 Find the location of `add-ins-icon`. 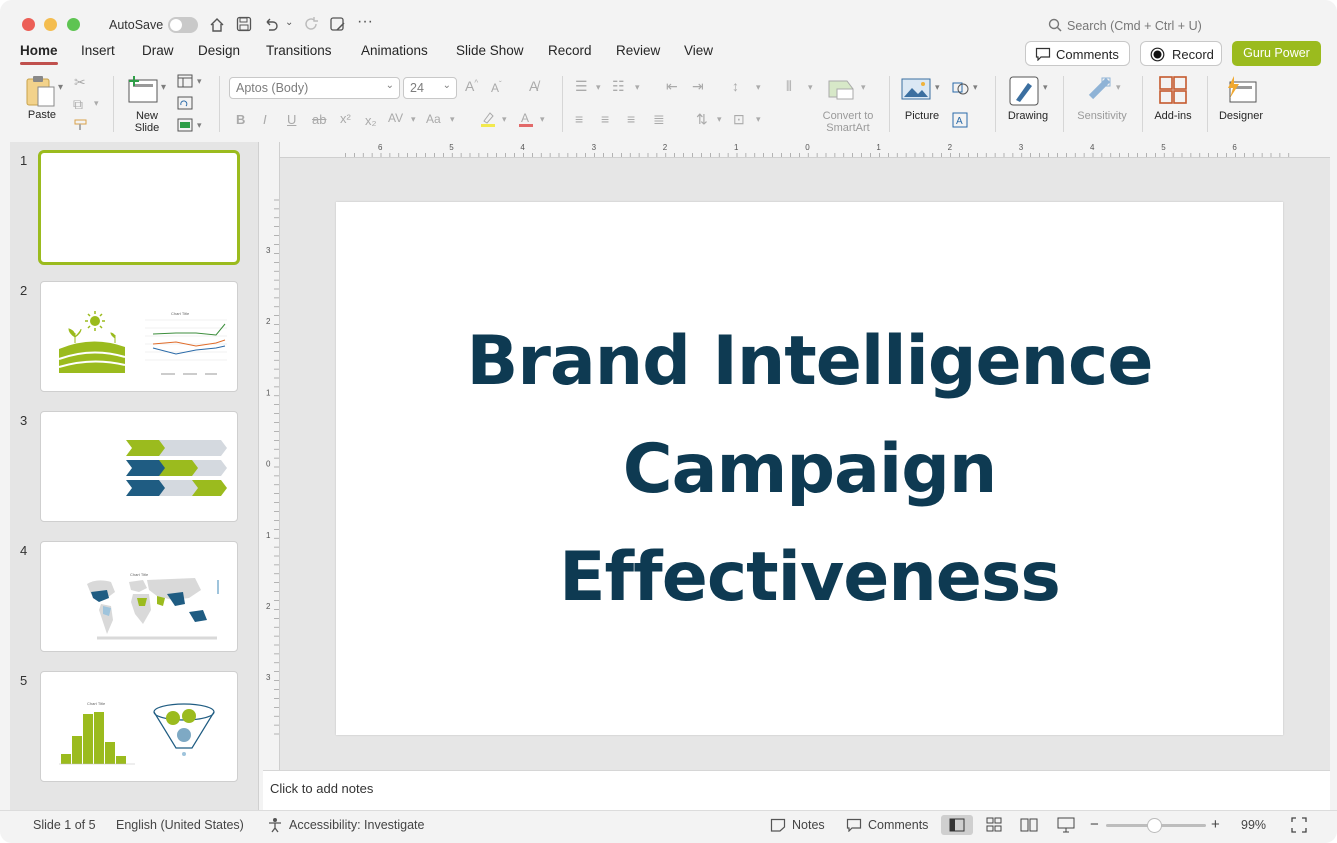

add-ins-icon is located at coordinates (1173, 90).